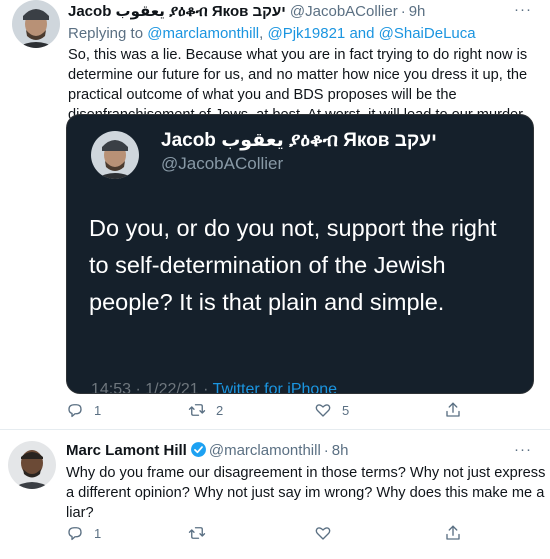  I want to click on timestamp: 8h, so click(340, 450).